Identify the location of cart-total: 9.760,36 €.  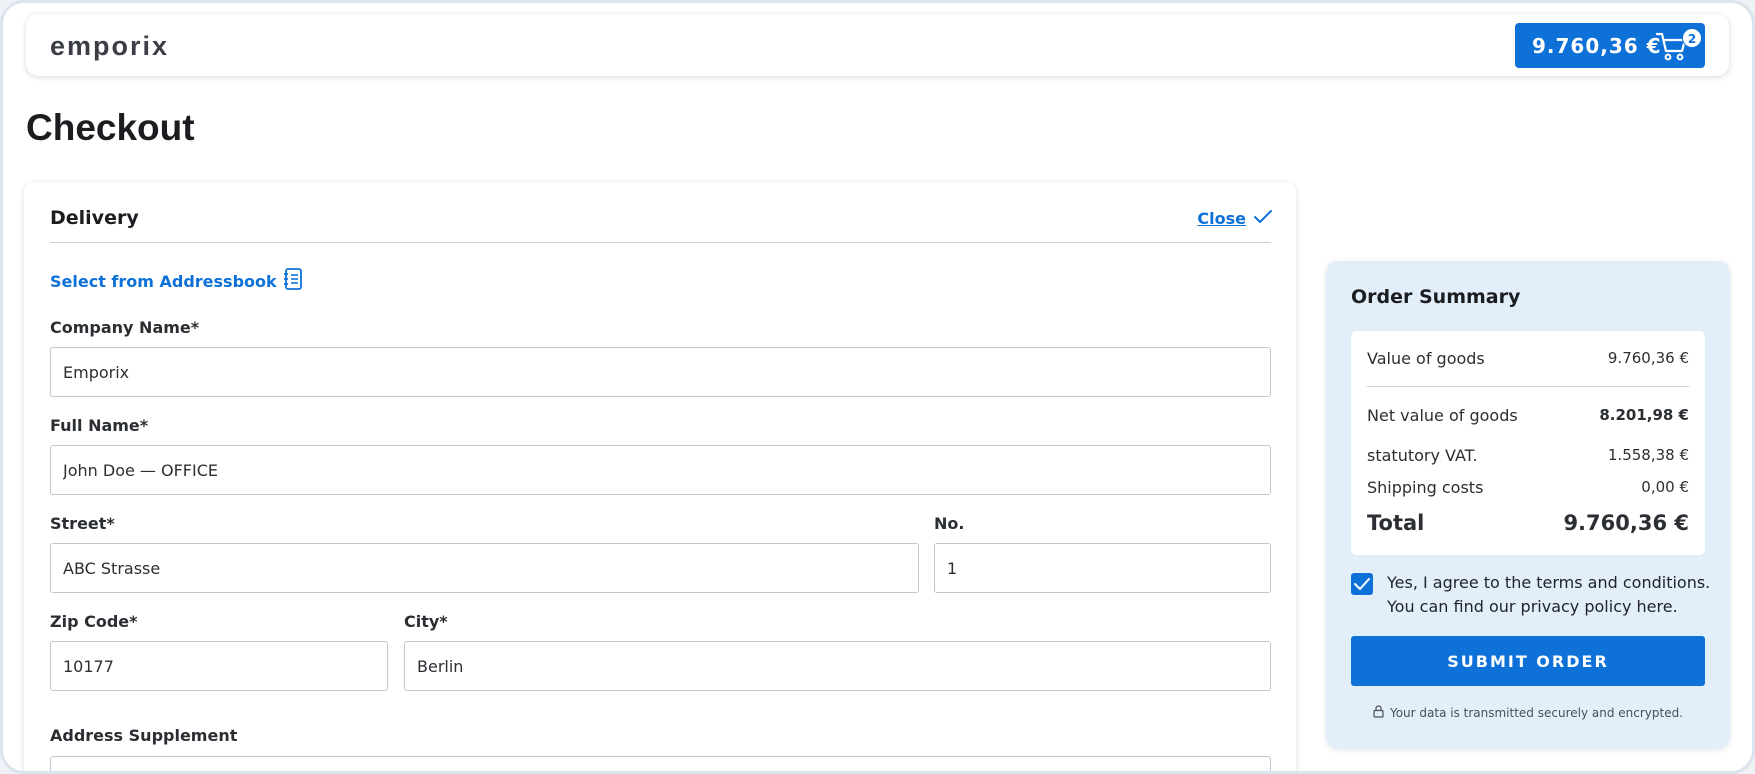
(1597, 45).